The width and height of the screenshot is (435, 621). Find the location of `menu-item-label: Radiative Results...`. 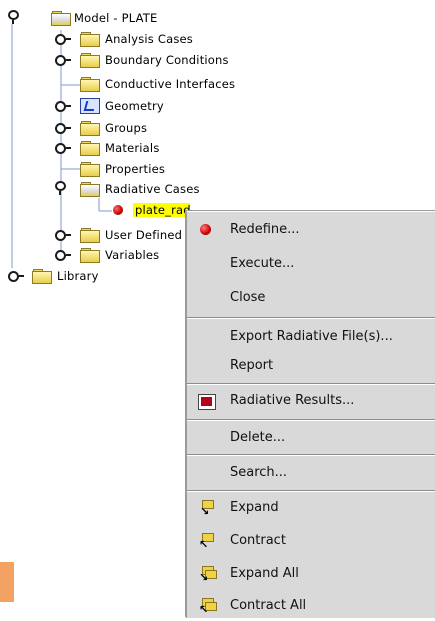

menu-item-label: Radiative Results... is located at coordinates (292, 400).